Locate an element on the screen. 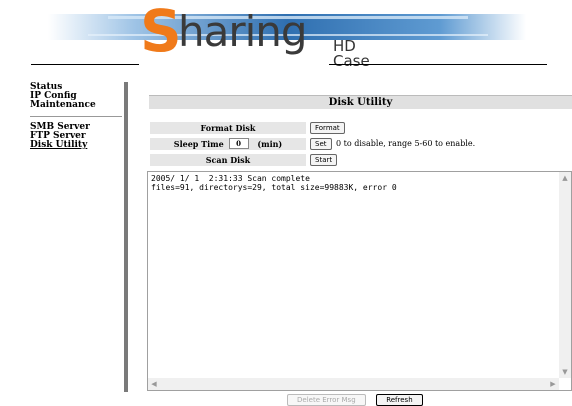 This screenshot has height=406, width=572. scroll-up-icon: ▲ is located at coordinates (565, 178).